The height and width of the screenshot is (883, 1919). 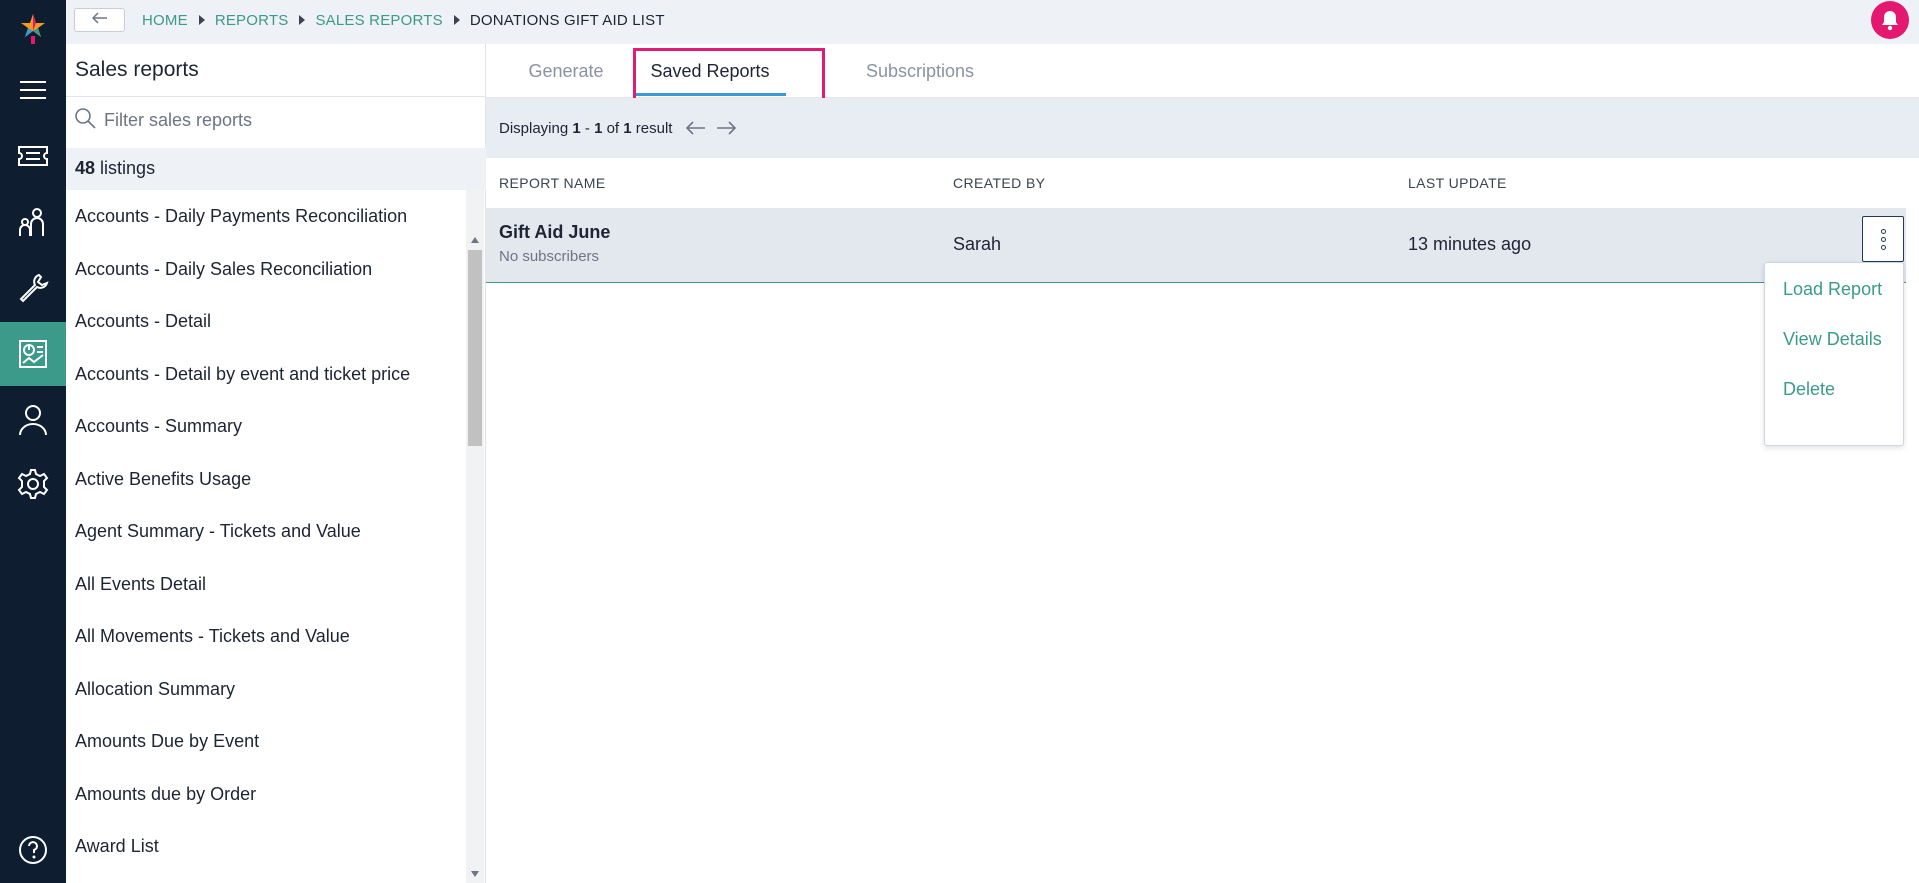 I want to click on search-icon, so click(x=85, y=120).